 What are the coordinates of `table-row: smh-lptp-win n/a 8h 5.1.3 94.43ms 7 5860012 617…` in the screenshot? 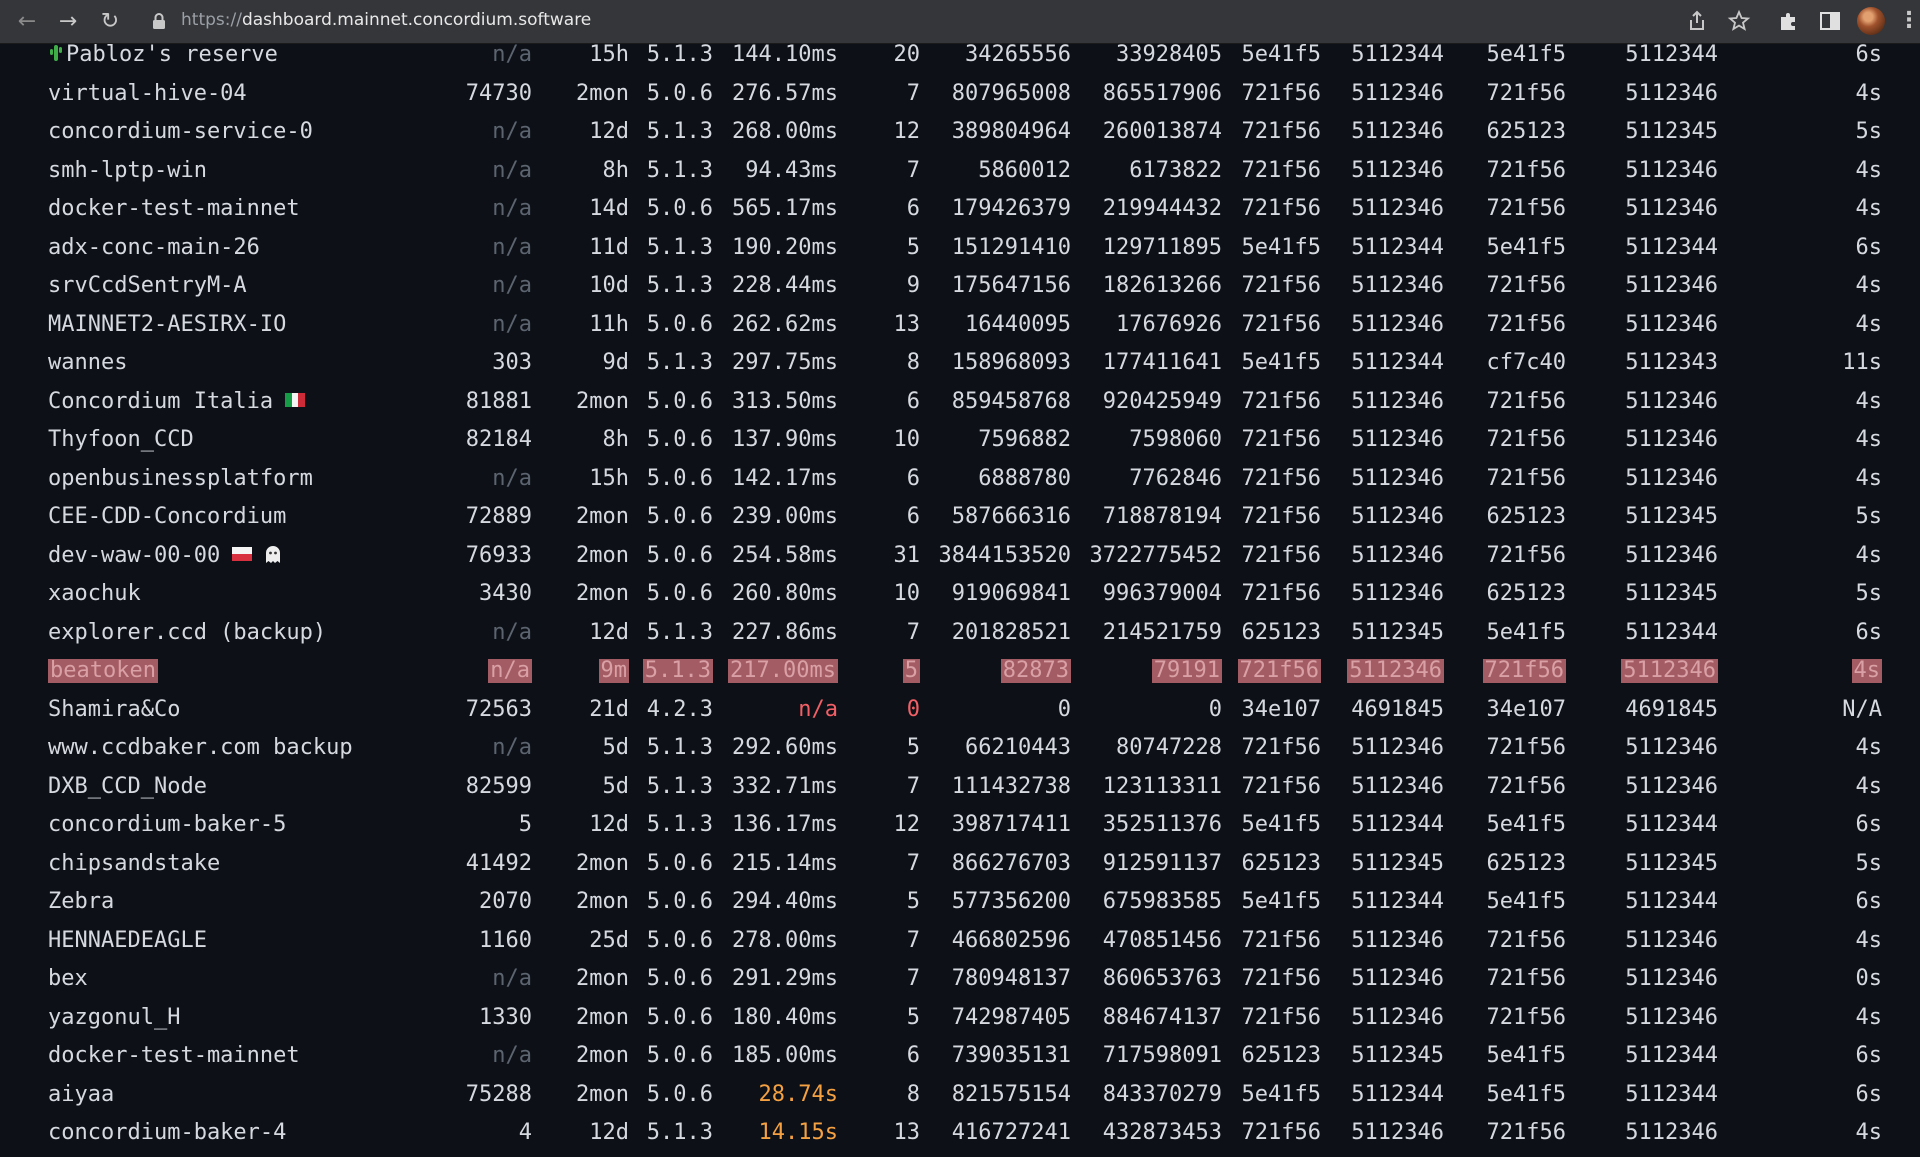 It's located at (960, 170).